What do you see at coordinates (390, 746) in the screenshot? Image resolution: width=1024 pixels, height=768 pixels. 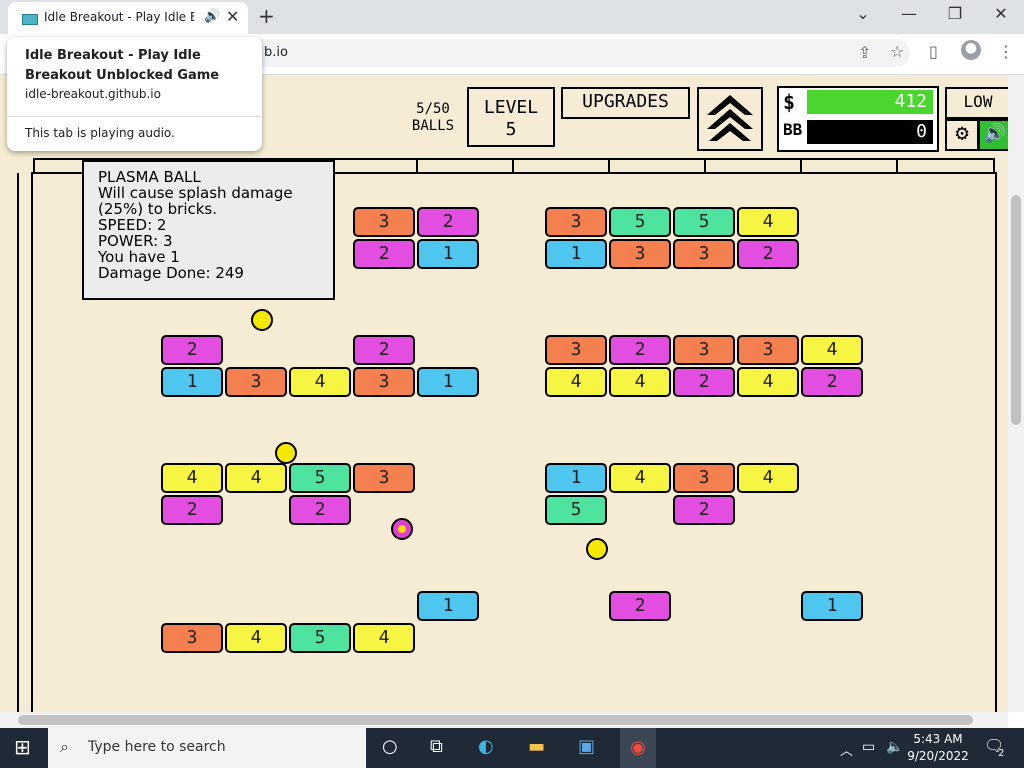 I see `cortana-icon: ○` at bounding box center [390, 746].